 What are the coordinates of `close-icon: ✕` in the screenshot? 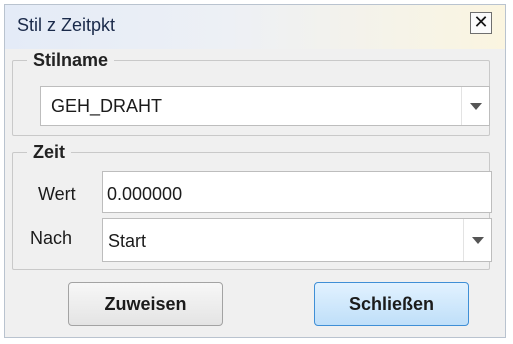 It's located at (481, 23).